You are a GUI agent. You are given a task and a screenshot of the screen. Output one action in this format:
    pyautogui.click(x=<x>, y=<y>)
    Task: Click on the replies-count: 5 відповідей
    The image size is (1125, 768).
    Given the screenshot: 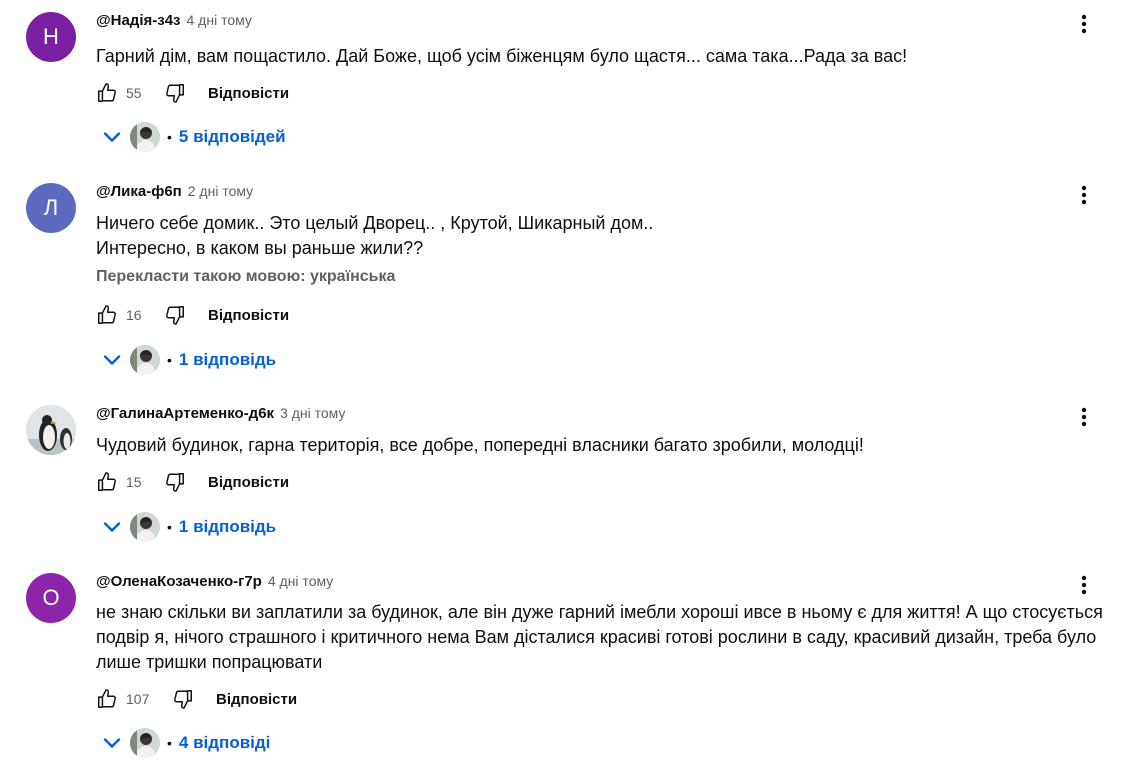 What is the action you would take?
    pyautogui.click(x=232, y=137)
    